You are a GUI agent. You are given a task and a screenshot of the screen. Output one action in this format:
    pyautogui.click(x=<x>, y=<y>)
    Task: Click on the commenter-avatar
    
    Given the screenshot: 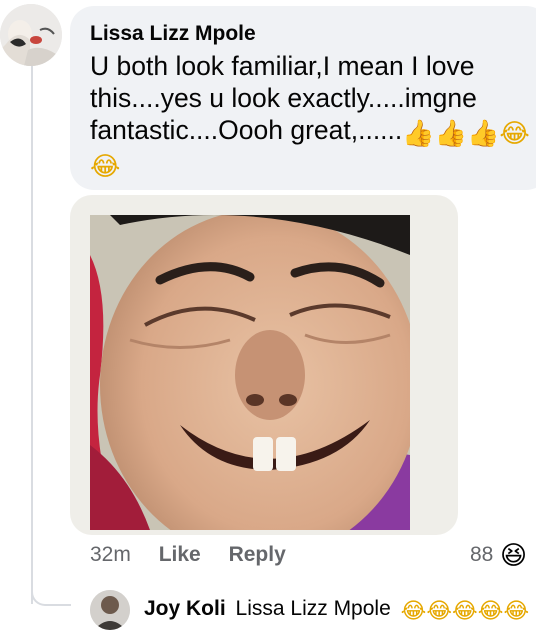 What is the action you would take?
    pyautogui.click(x=31, y=35)
    